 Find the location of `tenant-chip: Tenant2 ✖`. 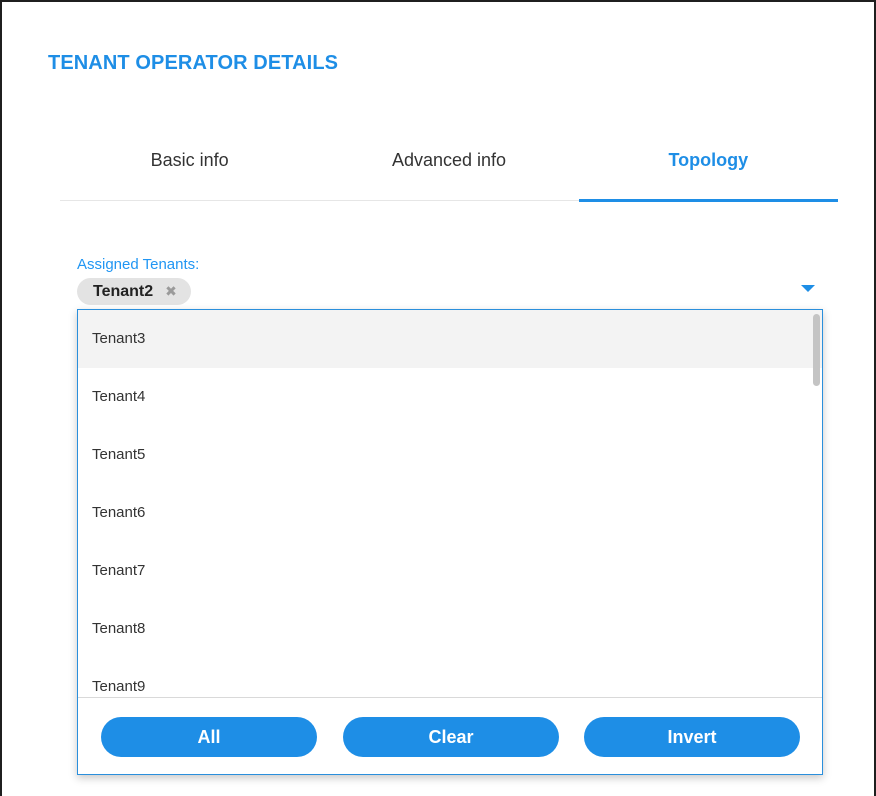

tenant-chip: Tenant2 ✖ is located at coordinates (134, 291).